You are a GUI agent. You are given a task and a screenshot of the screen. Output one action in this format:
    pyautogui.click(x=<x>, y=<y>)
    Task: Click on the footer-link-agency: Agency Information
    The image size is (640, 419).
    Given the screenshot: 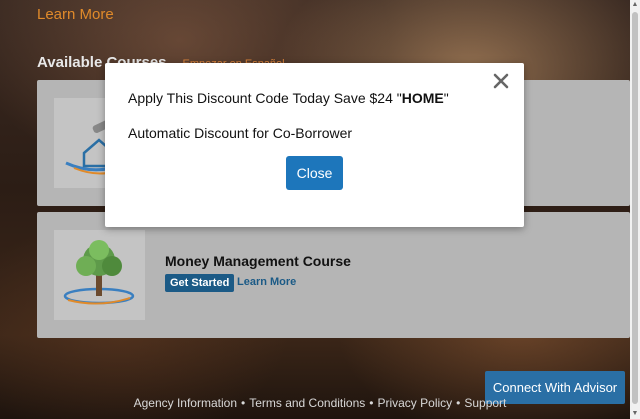 What is the action you would take?
    pyautogui.click(x=185, y=403)
    